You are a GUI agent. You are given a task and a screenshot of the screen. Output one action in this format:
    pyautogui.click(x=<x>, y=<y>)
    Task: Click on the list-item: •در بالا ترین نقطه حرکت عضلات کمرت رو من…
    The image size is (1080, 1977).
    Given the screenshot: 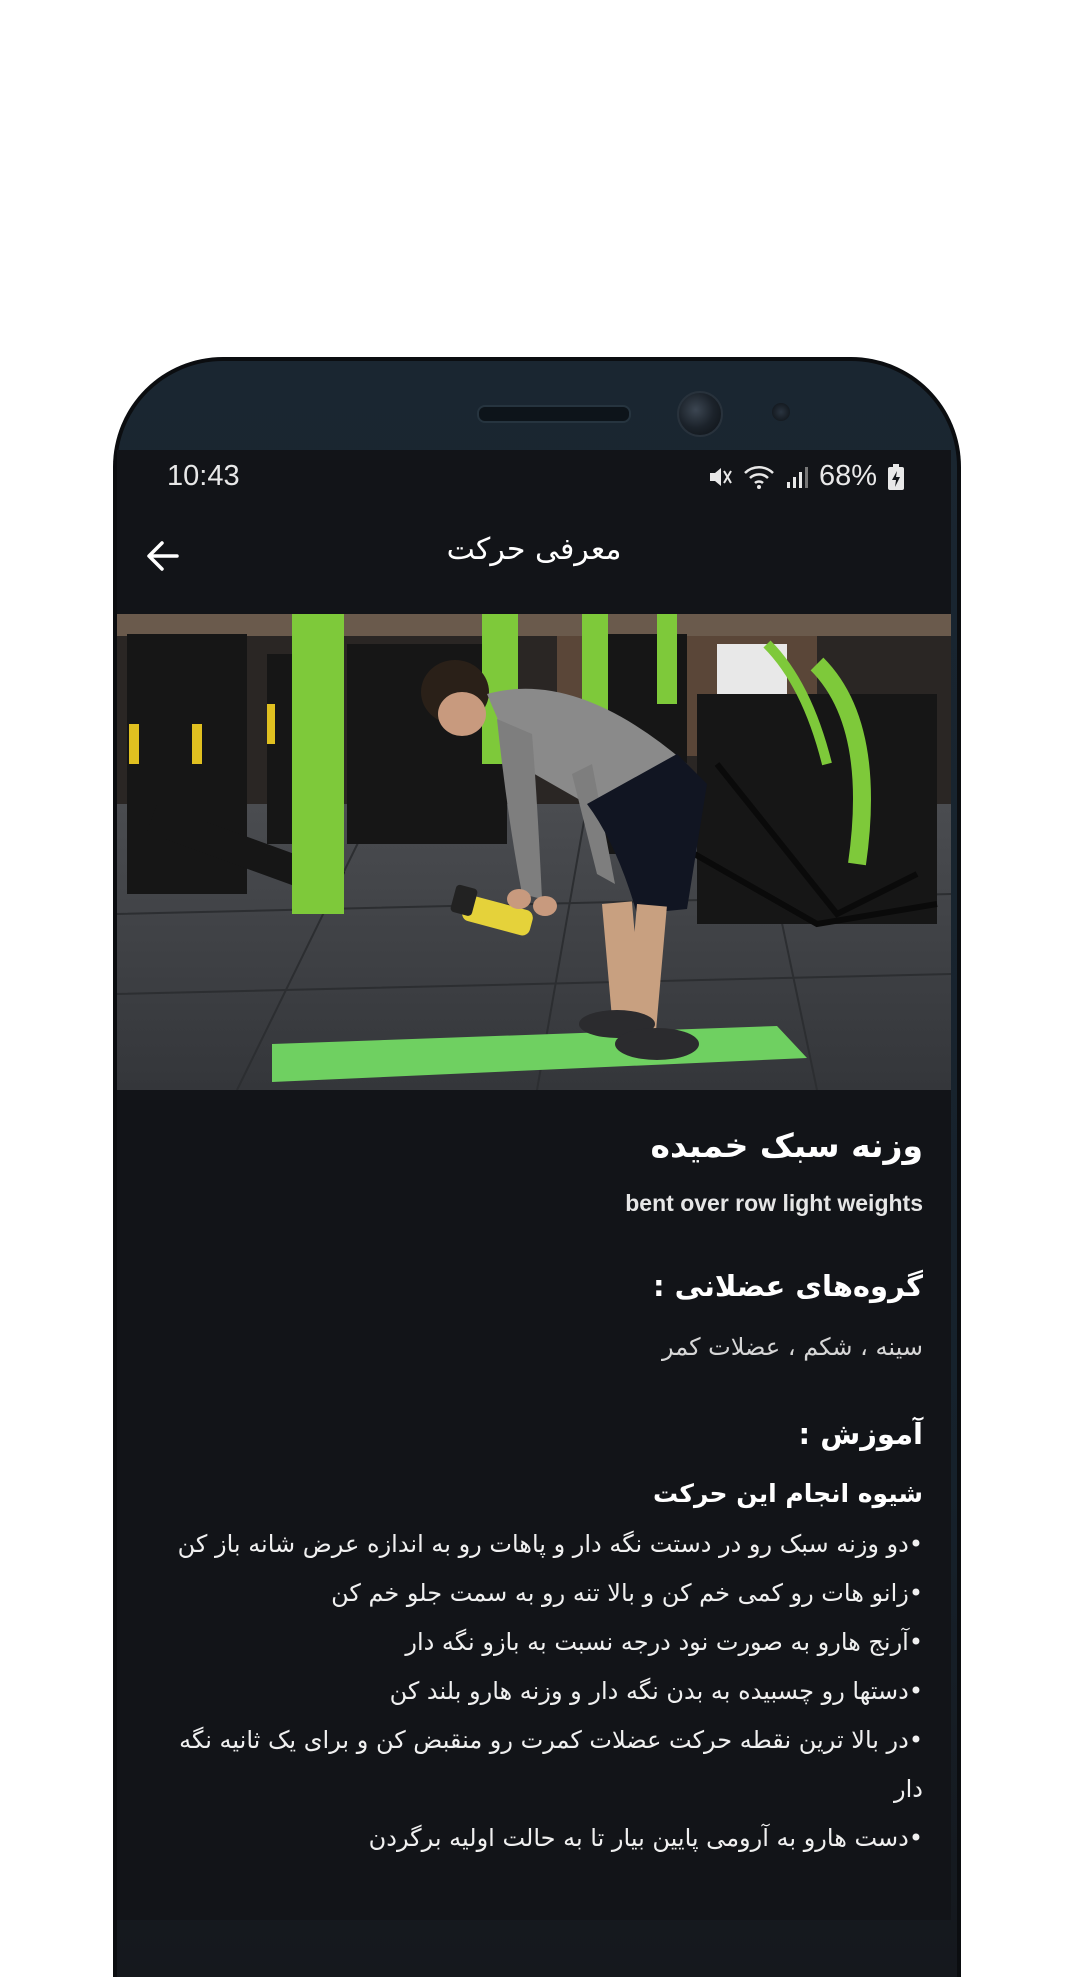 What is the action you would take?
    pyautogui.click(x=551, y=1764)
    